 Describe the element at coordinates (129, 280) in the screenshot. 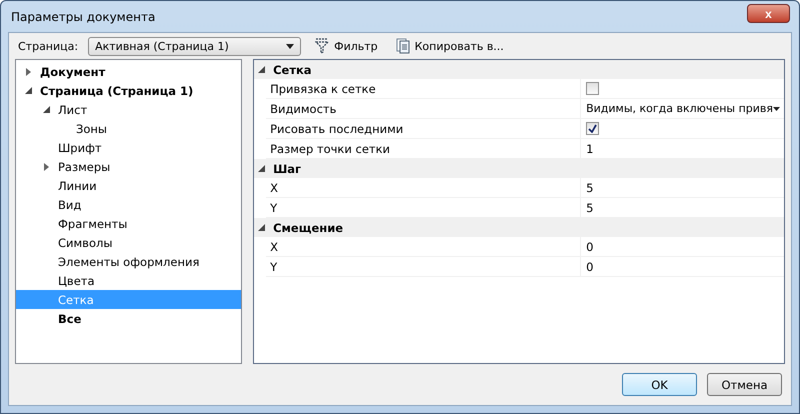

I see `tree-item: Цвета` at that location.